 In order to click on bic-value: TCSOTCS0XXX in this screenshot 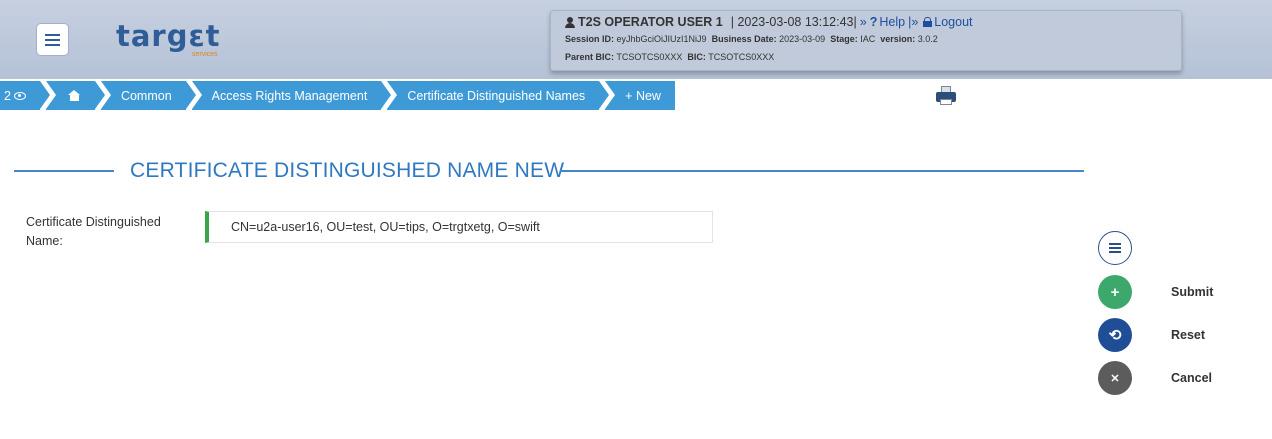, I will do `click(741, 57)`.